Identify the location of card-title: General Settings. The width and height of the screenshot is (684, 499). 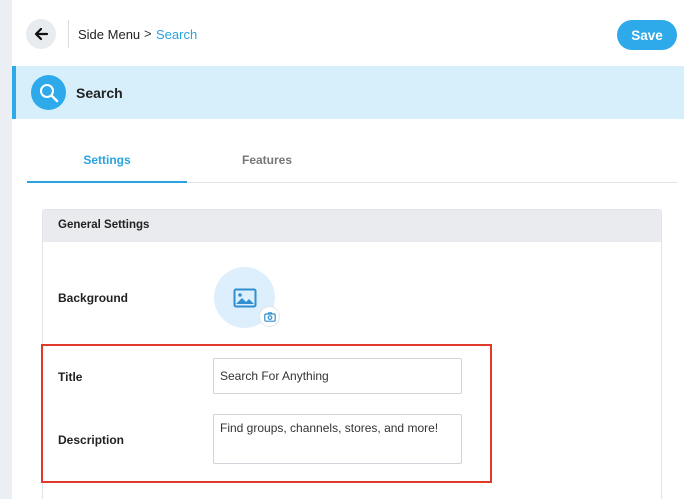
(352, 226).